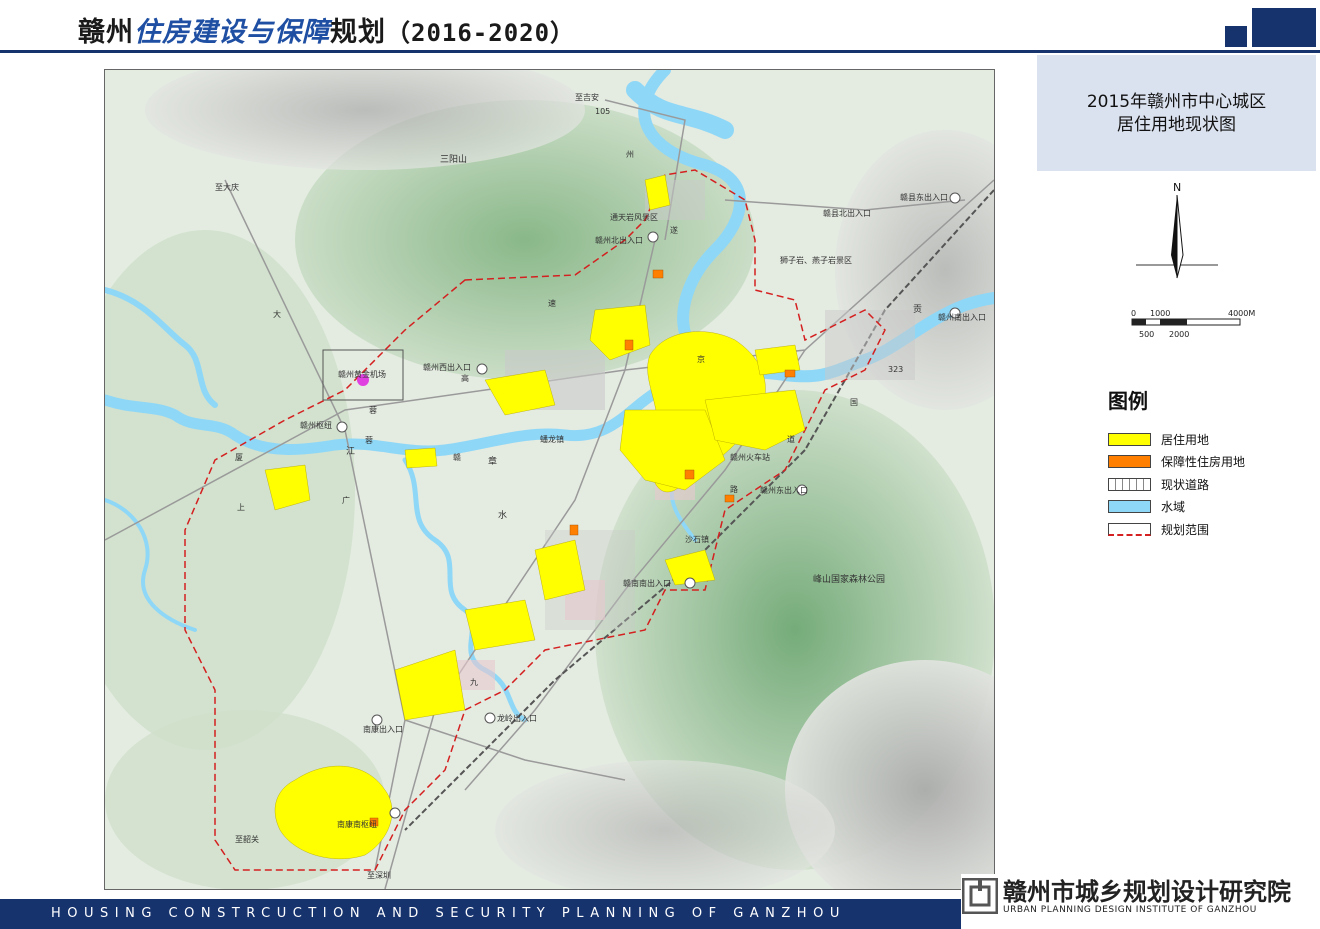 The image size is (1320, 929). Describe the element at coordinates (1176, 125) in the screenshot. I see `map-title-line-2: 居住用地现状图` at that location.